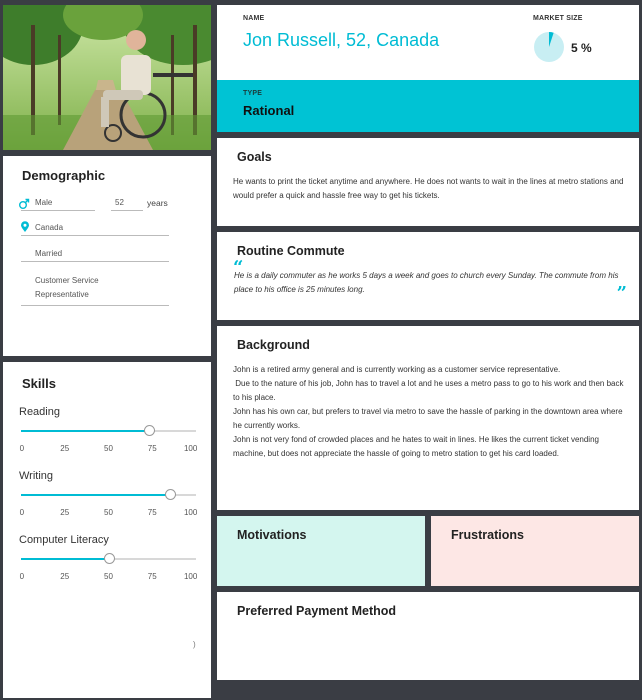 This screenshot has width=642, height=700. What do you see at coordinates (67, 280) in the screenshot?
I see `occupation-line-1: Customer Service` at bounding box center [67, 280].